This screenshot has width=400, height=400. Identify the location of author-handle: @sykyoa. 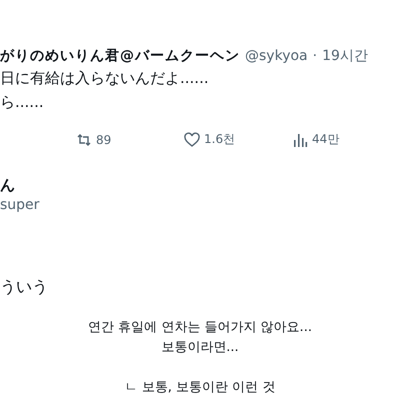
(276, 56).